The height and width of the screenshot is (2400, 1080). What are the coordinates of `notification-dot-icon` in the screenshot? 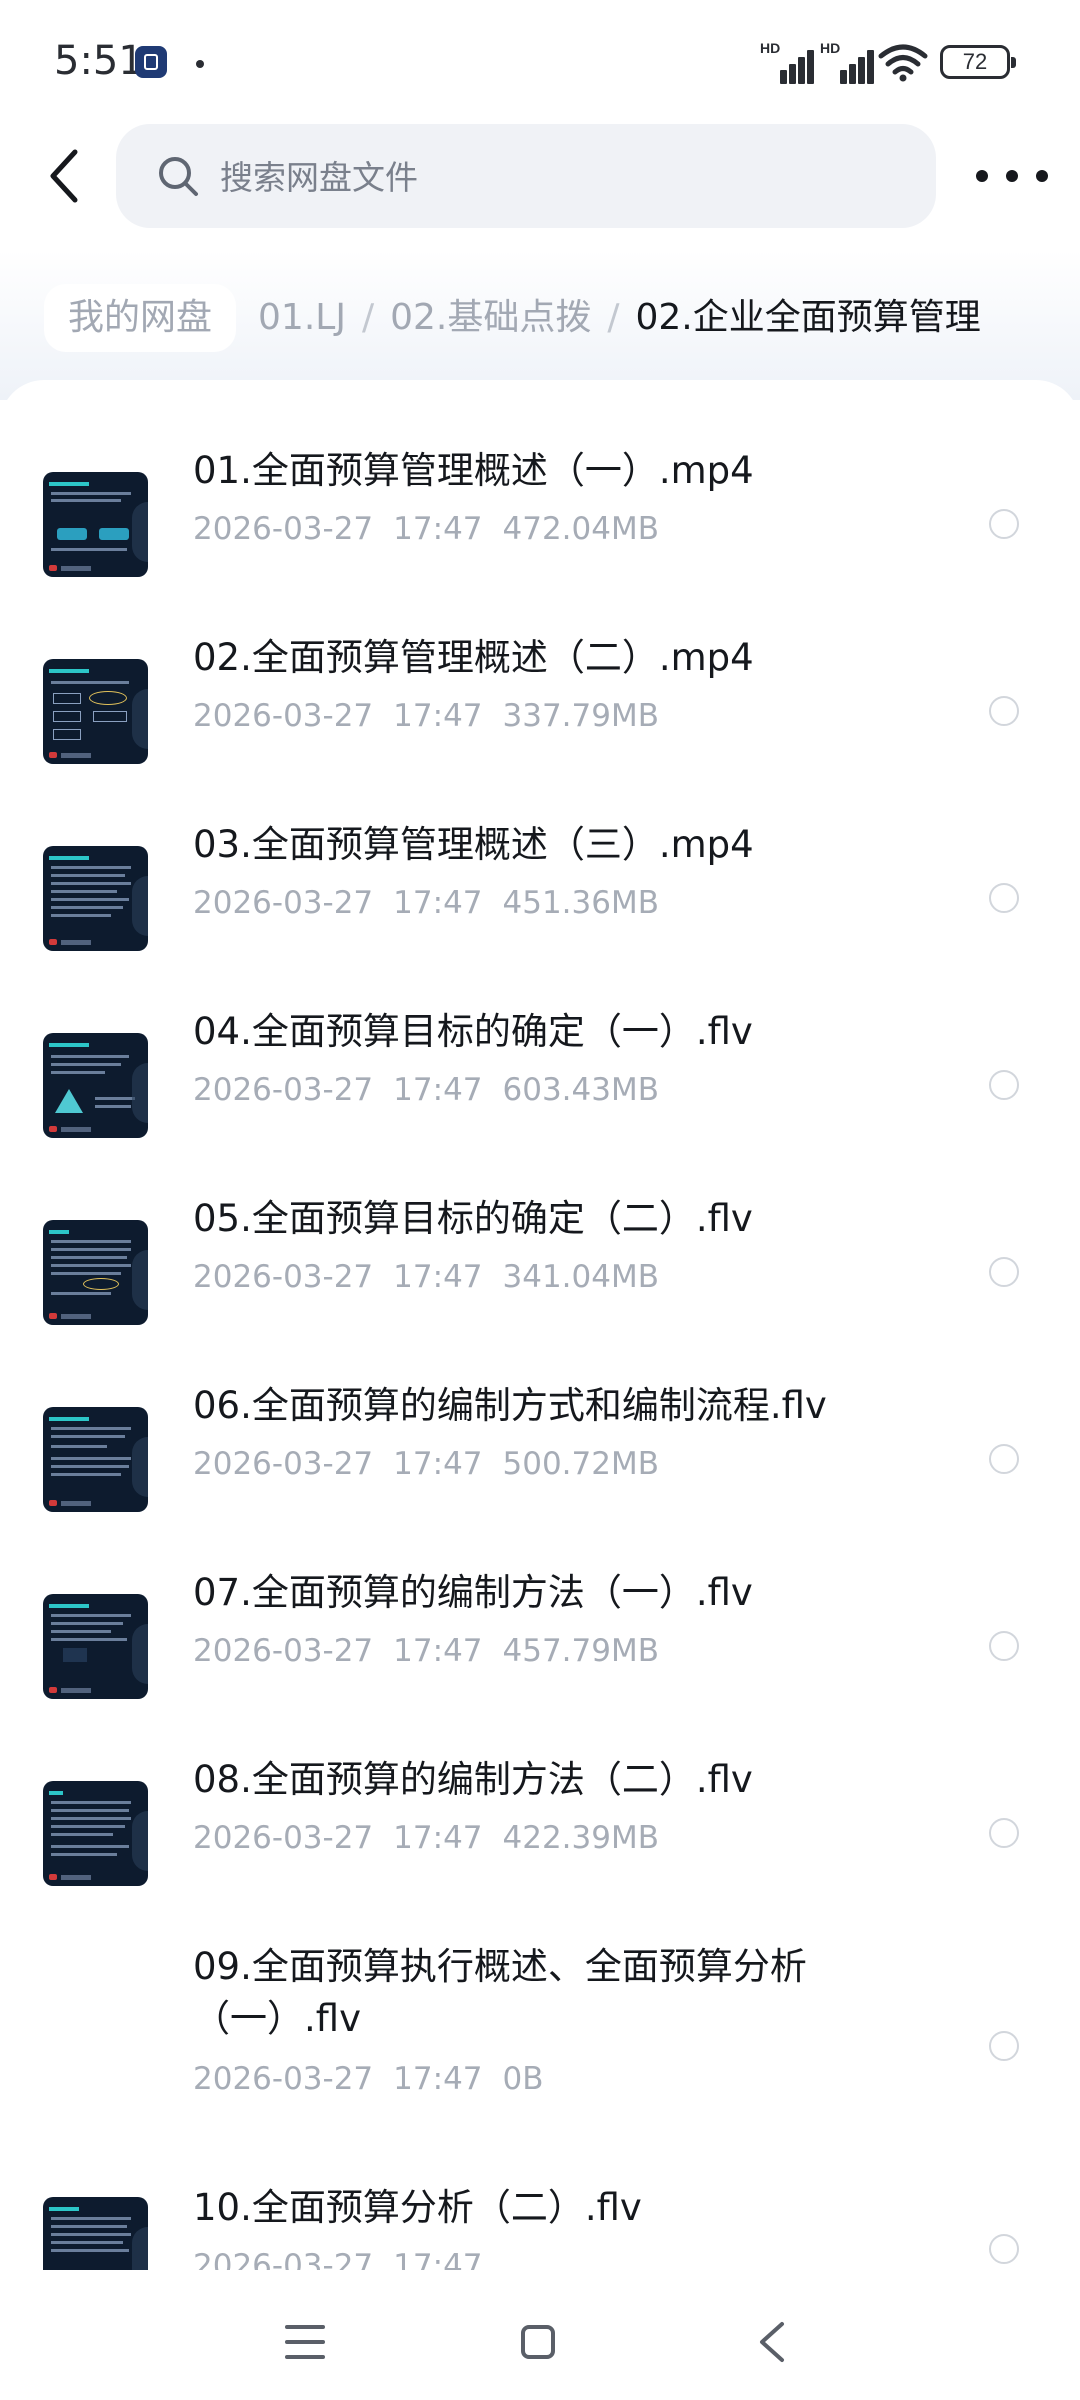 It's located at (200, 64).